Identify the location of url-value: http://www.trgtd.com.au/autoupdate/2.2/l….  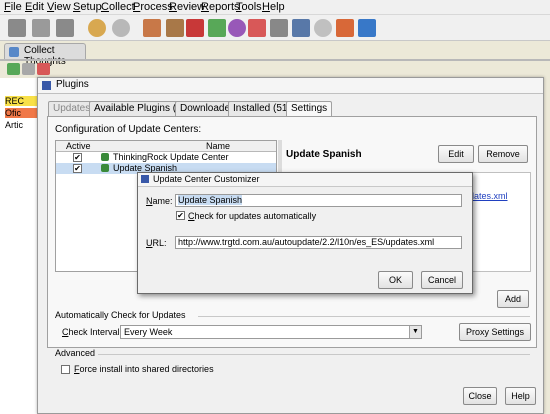
(306, 242).